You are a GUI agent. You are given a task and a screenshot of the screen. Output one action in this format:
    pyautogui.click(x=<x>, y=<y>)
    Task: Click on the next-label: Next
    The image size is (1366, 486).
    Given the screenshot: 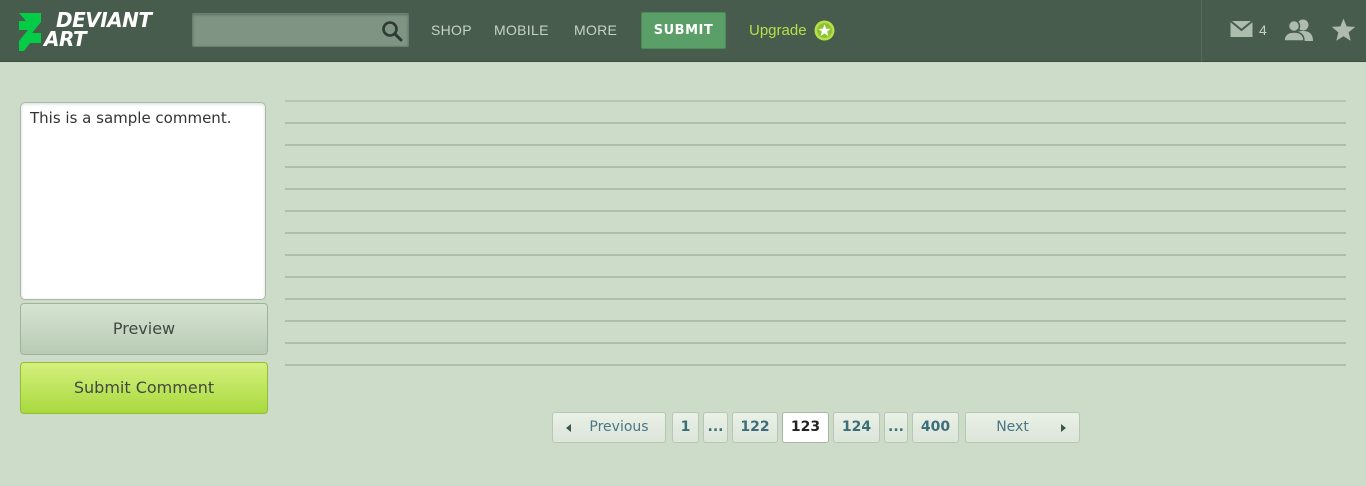 What is the action you would take?
    pyautogui.click(x=1012, y=427)
    